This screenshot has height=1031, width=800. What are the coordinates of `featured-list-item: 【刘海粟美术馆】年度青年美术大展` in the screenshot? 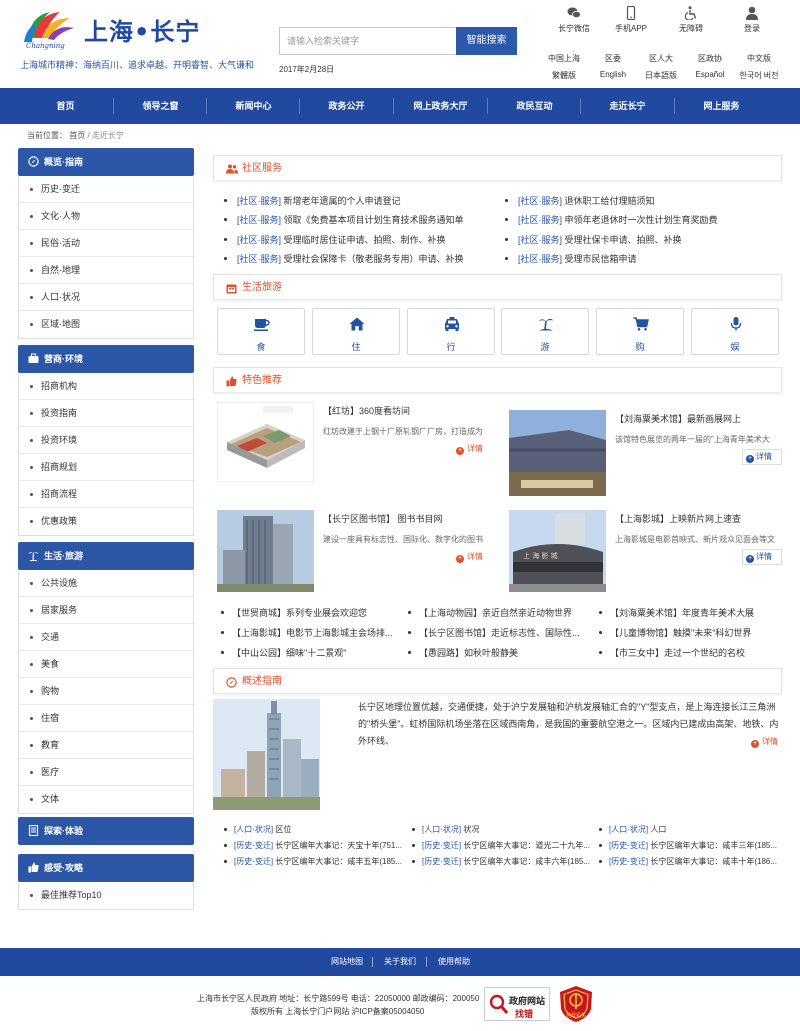 It's located at (676, 612).